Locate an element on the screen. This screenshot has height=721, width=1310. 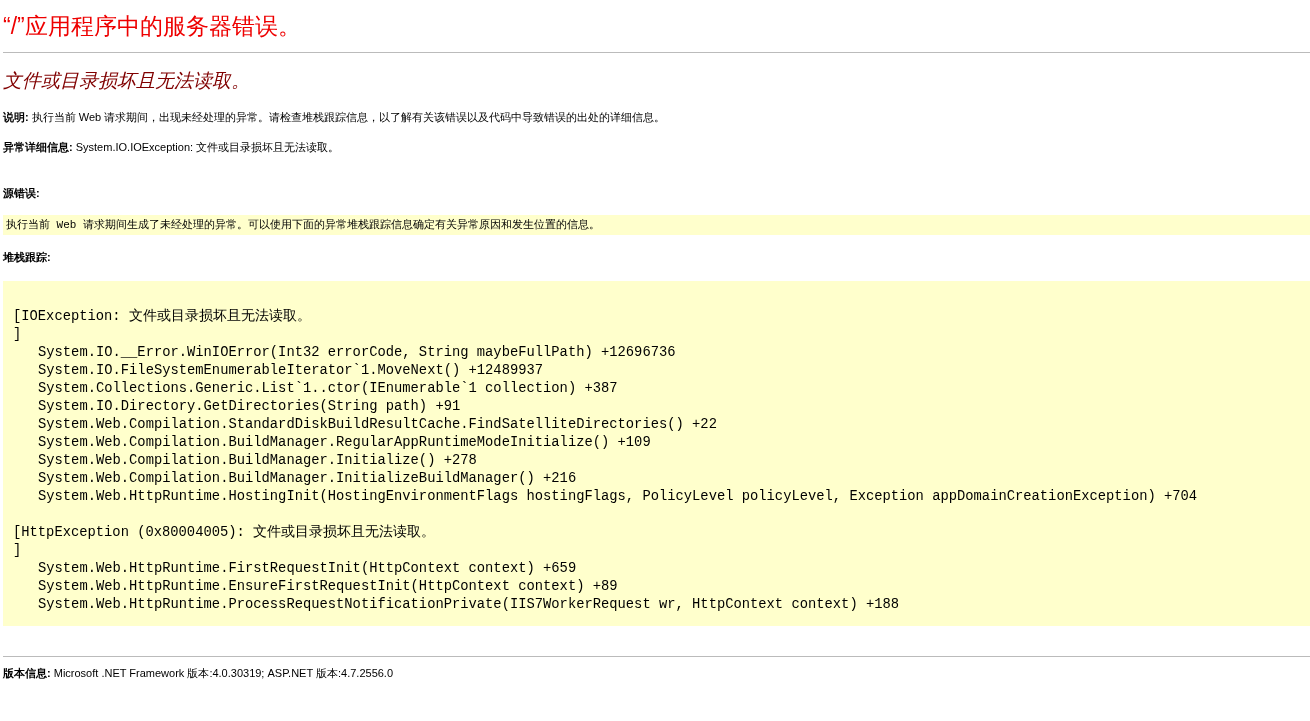
error-heading: 文件或目录损坏且无法读取。 is located at coordinates (127, 81).